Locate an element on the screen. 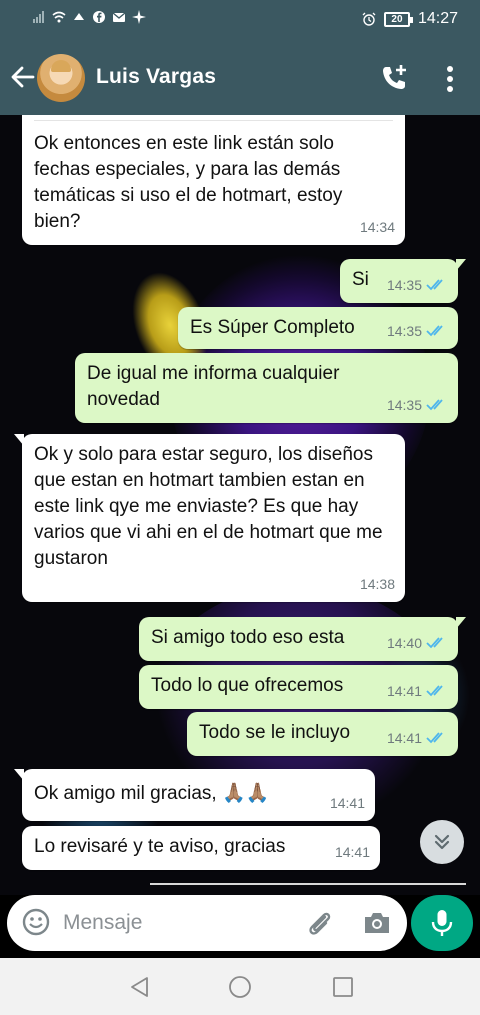  message-incoming: Ok amigo mil gracias, 🙏🏽🙏🏽 14:41 is located at coordinates (194, 795).